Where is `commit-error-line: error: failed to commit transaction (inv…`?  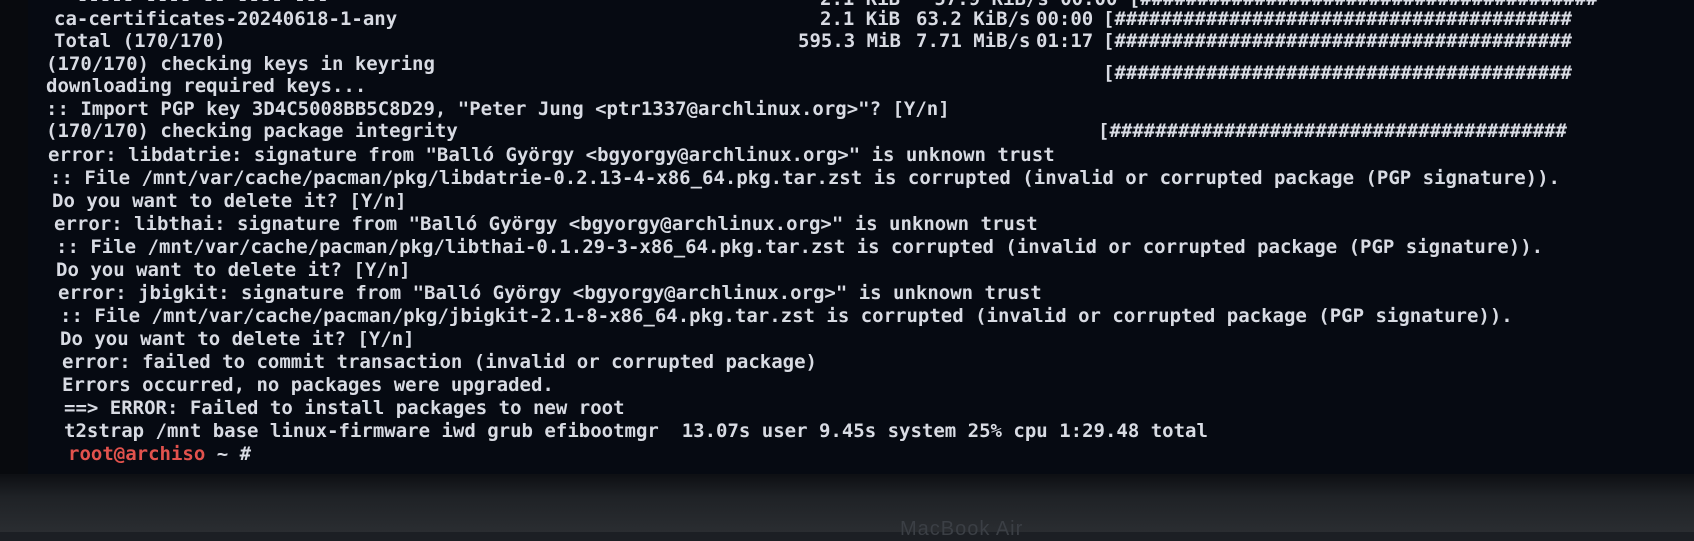
commit-error-line: error: failed to commit transaction (inv… is located at coordinates (439, 362).